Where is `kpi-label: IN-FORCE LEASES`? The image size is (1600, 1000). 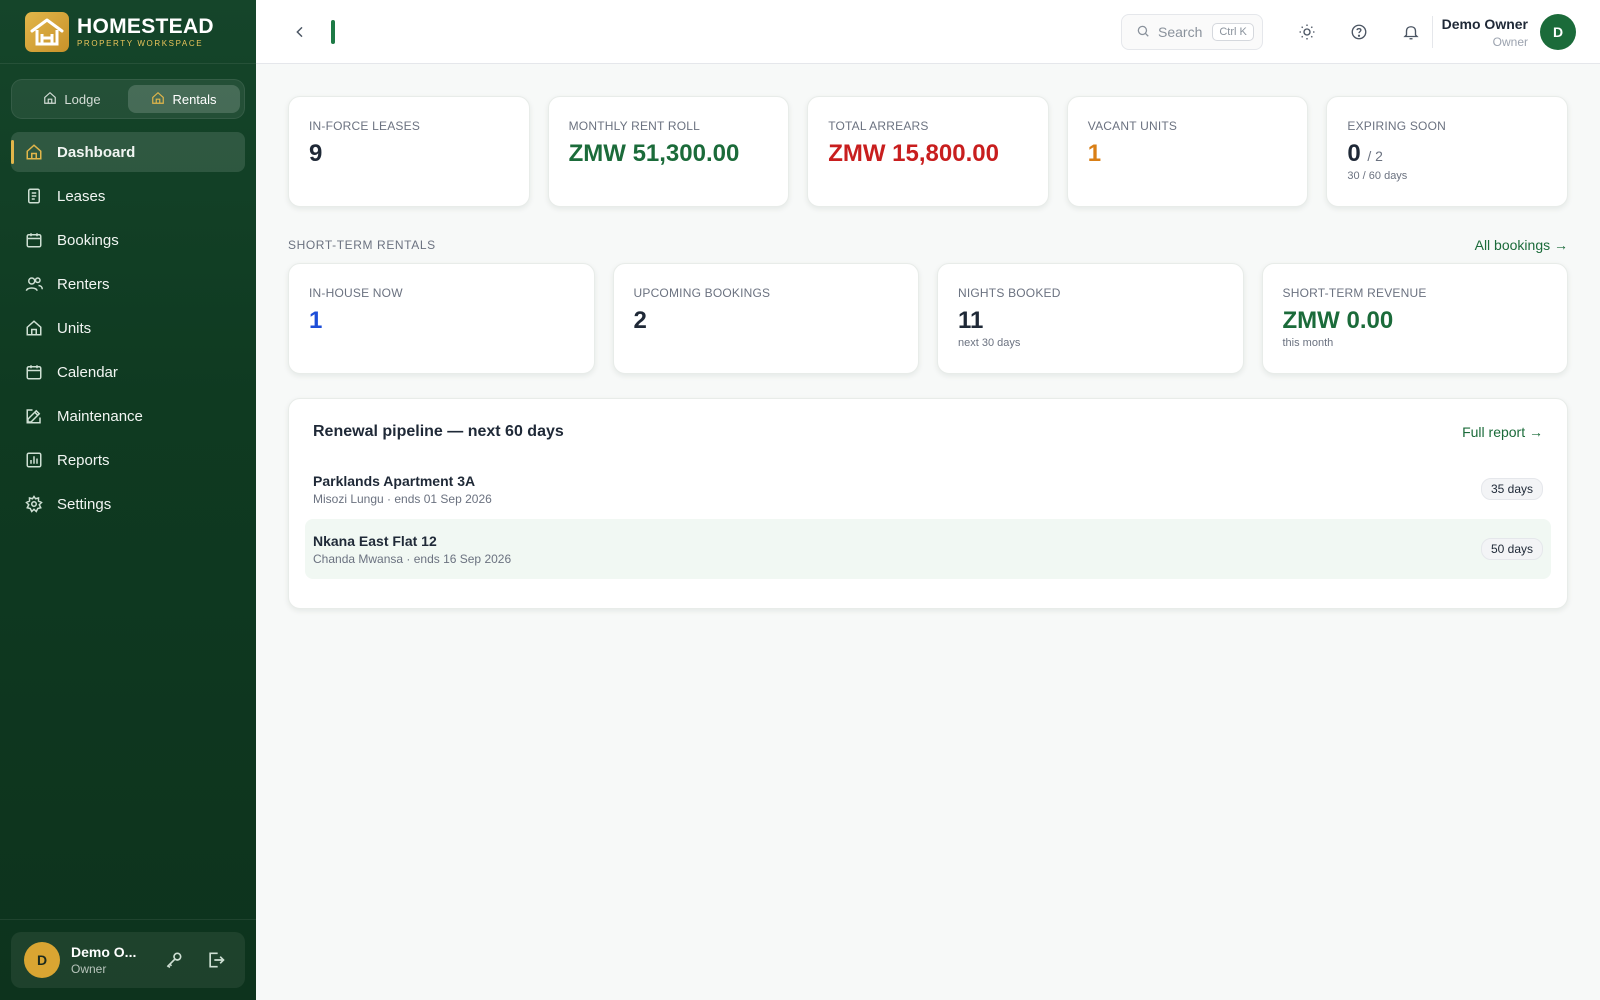
kpi-label: IN-FORCE LEASES is located at coordinates (365, 126).